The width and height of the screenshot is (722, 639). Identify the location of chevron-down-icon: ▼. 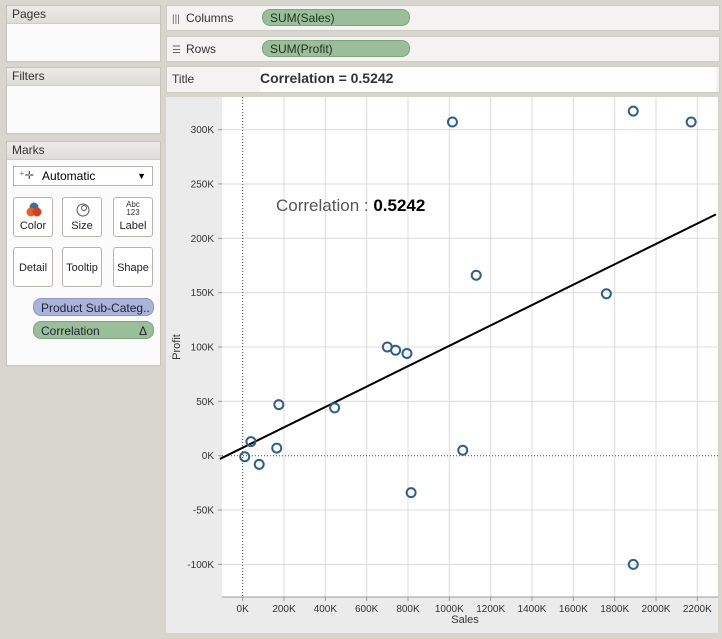
(141, 176).